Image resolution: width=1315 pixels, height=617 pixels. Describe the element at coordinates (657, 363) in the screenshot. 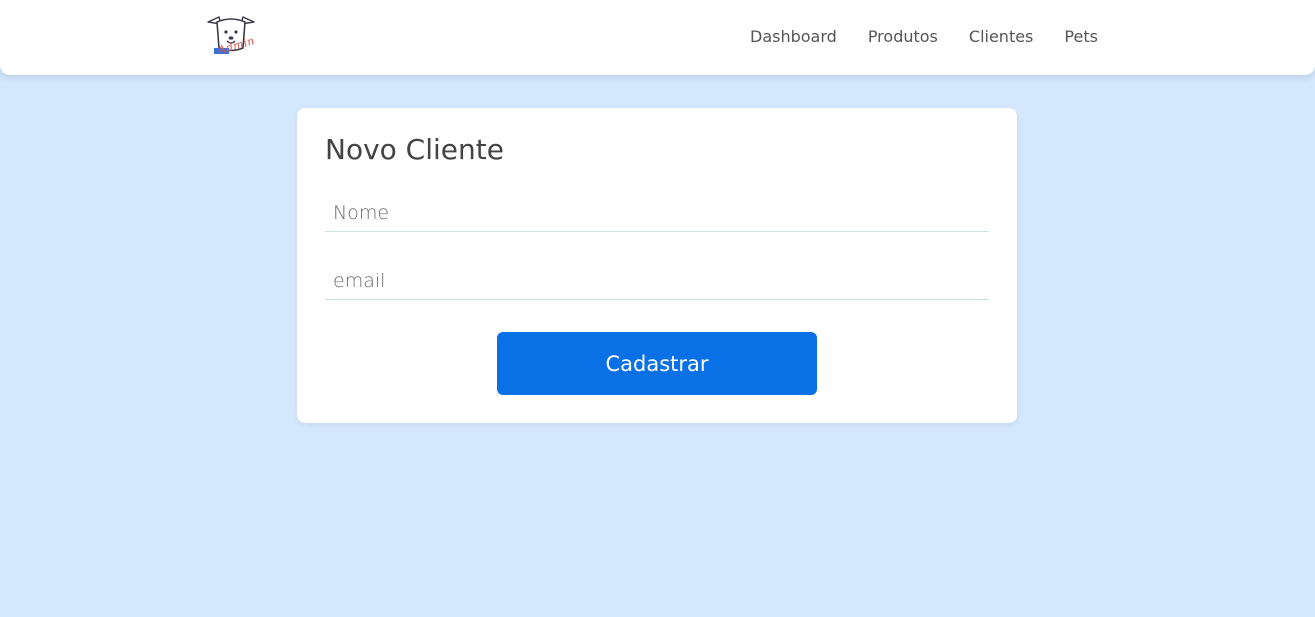

I see `cadastrar-button: Cadastrar` at that location.